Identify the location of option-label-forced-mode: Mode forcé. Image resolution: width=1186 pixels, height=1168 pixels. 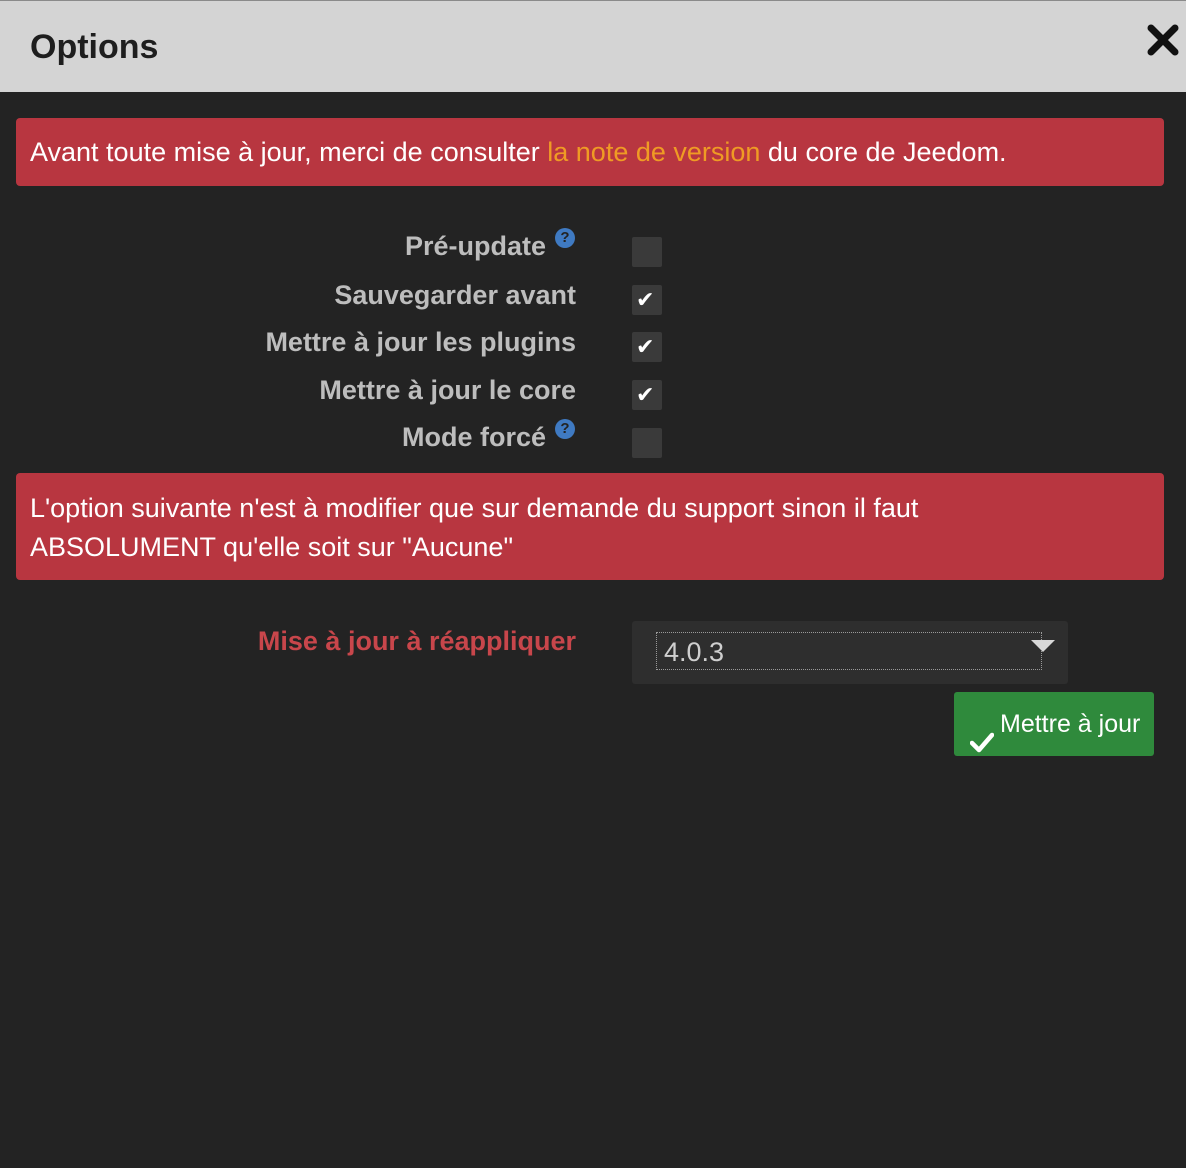
(473, 437).